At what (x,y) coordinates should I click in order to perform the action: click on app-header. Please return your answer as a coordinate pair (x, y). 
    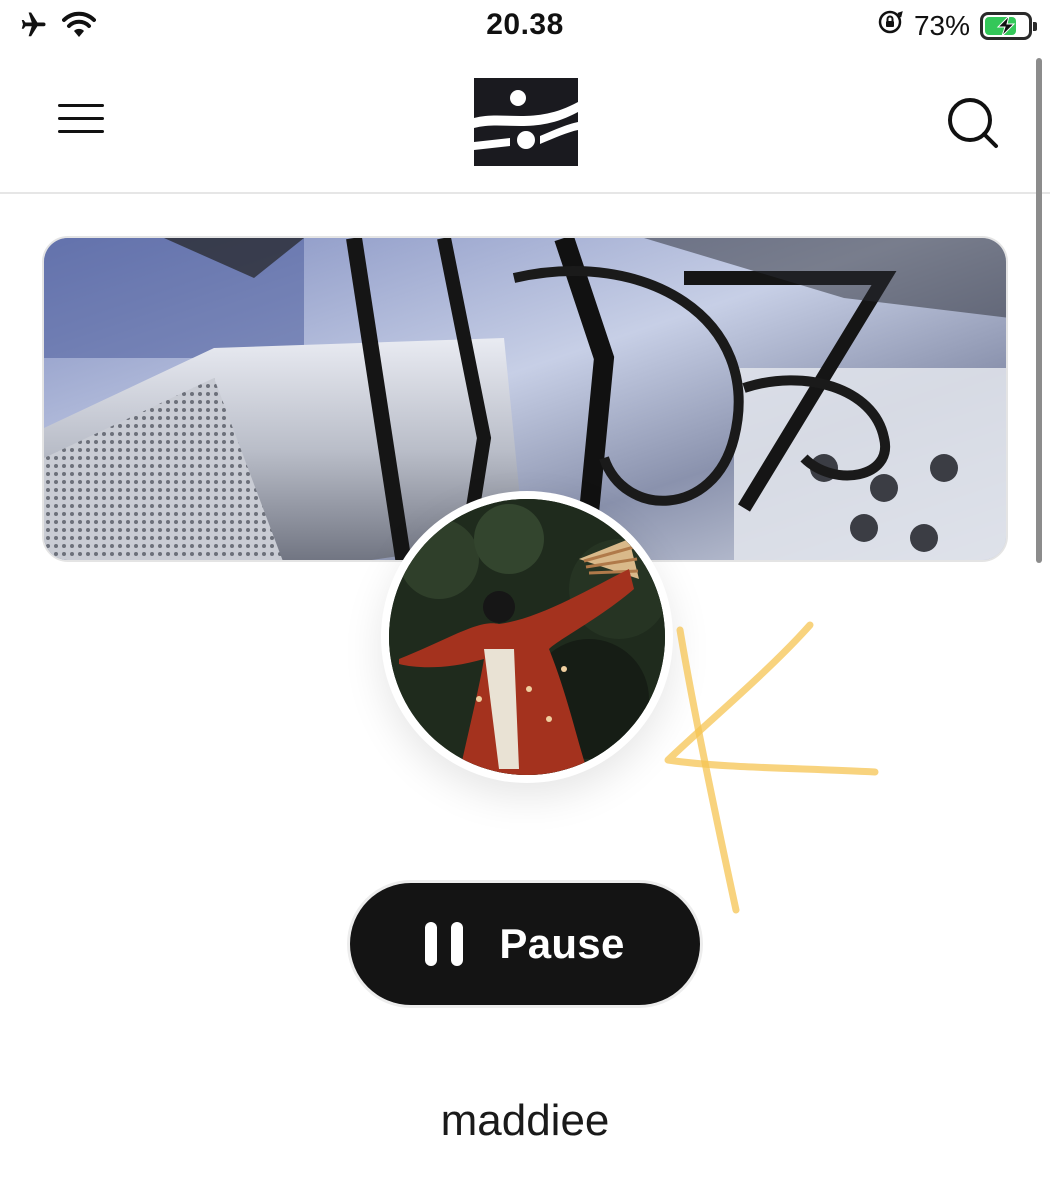
    Looking at the image, I should click on (525, 125).